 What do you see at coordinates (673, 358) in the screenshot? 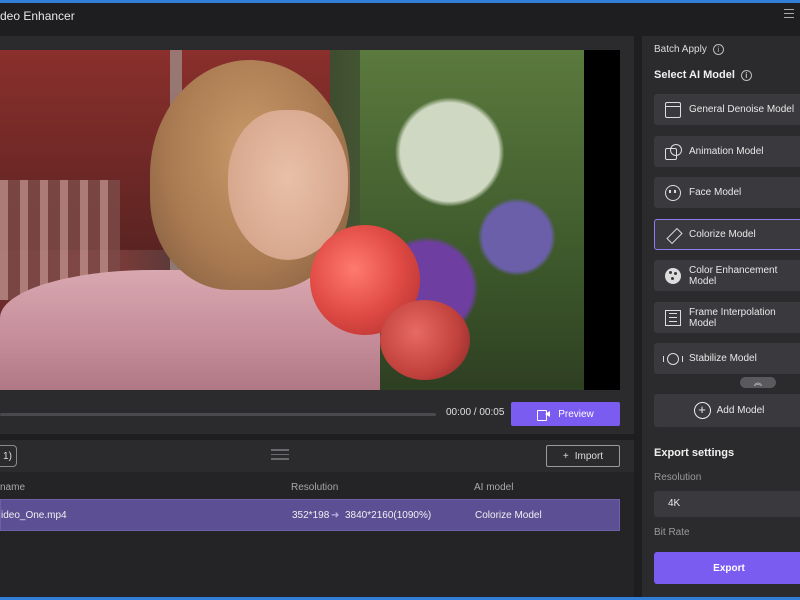
I see `stabilize-icon` at bounding box center [673, 358].